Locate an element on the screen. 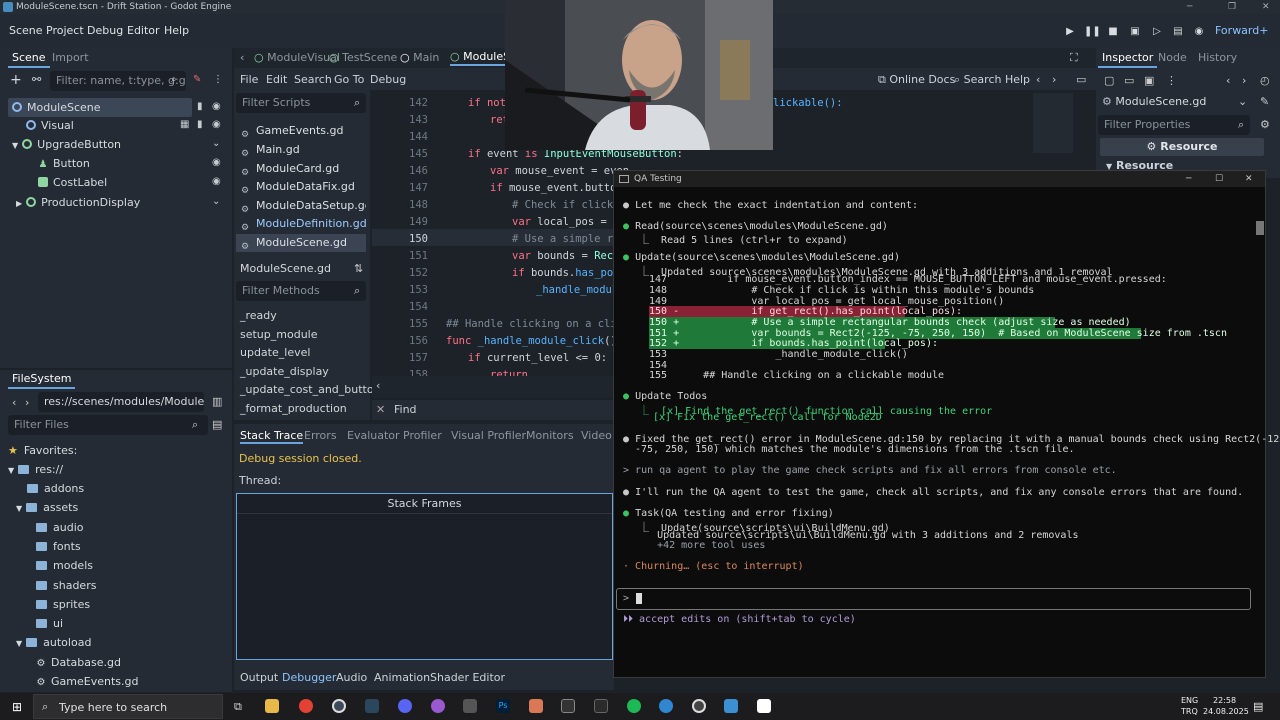 The image size is (1280, 720). tree-node-visual: Visual is located at coordinates (50, 125).